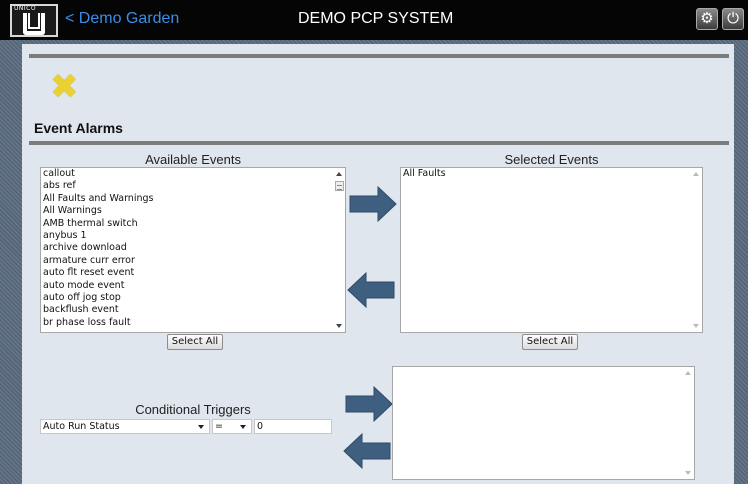  I want to click on section-divider, so click(379, 143).